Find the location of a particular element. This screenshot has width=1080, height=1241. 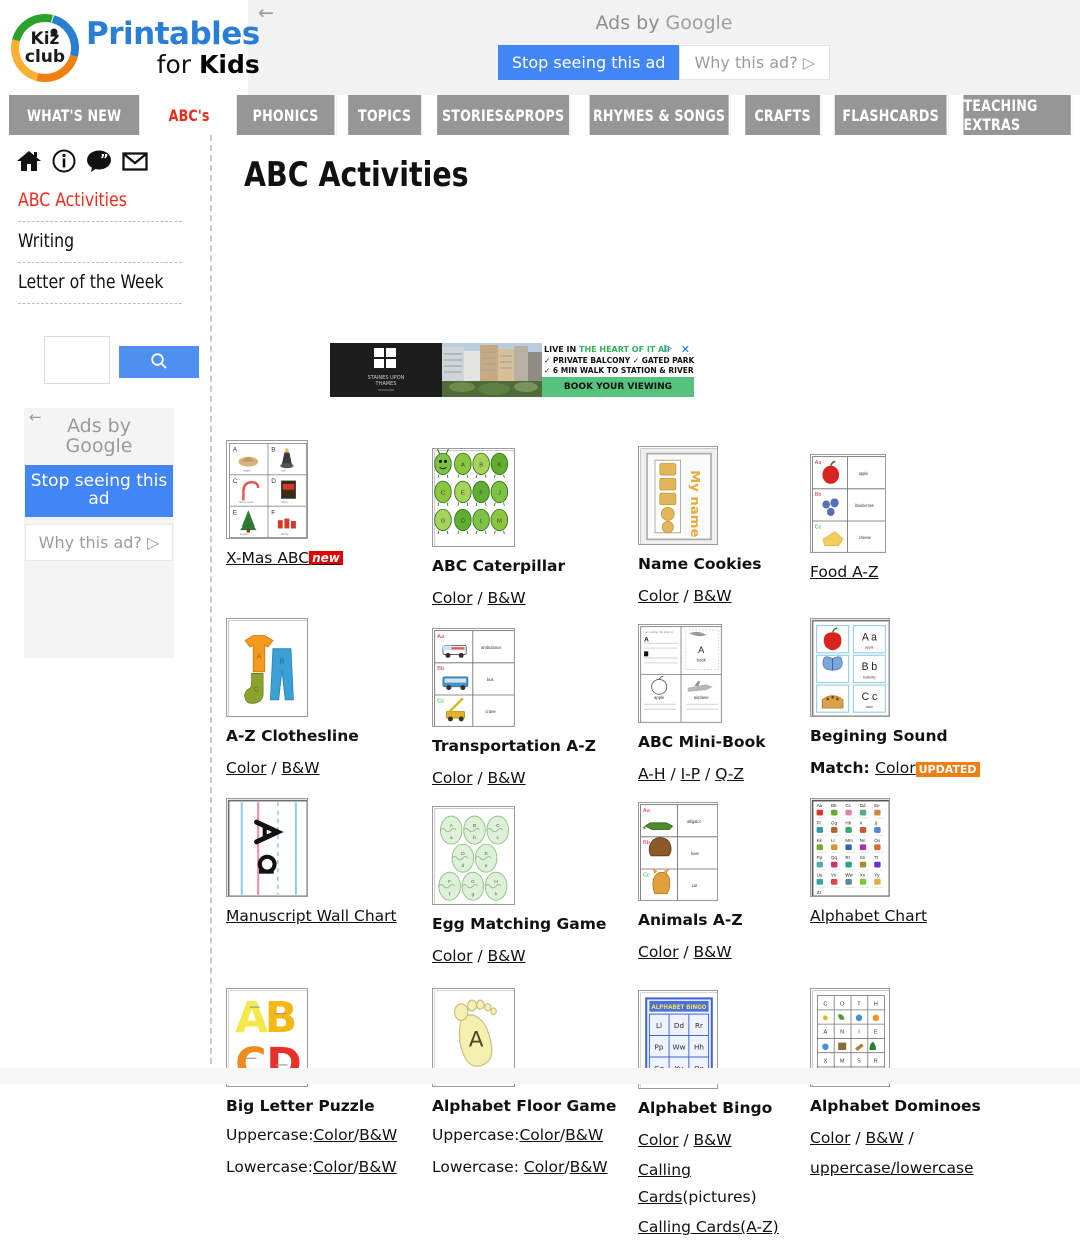

mail-icon is located at coordinates (135, 161).